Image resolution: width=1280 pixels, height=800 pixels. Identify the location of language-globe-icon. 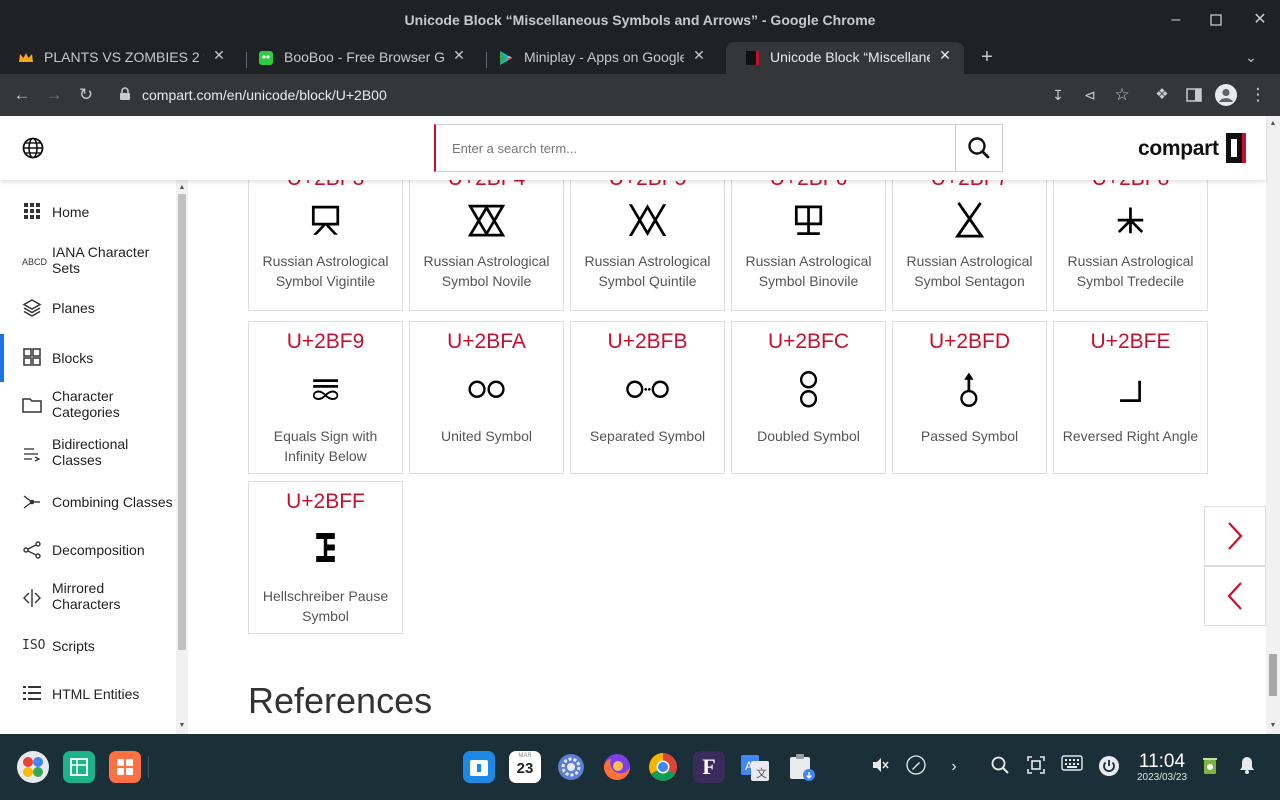
(33, 148).